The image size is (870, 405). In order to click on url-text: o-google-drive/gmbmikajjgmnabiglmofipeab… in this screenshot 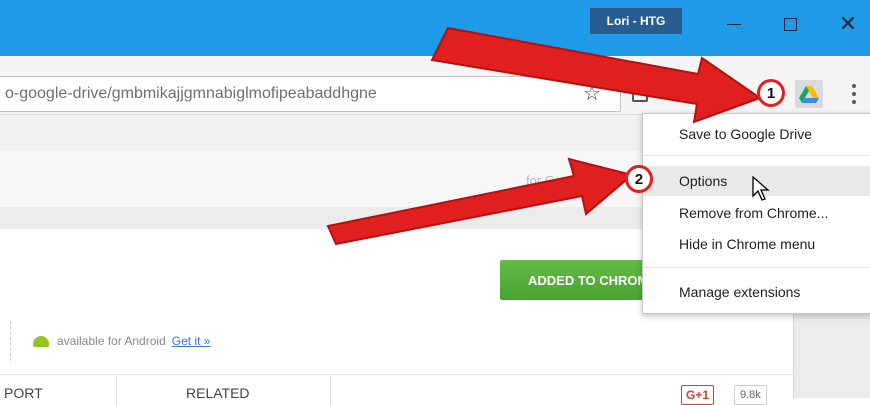, I will do `click(191, 93)`.